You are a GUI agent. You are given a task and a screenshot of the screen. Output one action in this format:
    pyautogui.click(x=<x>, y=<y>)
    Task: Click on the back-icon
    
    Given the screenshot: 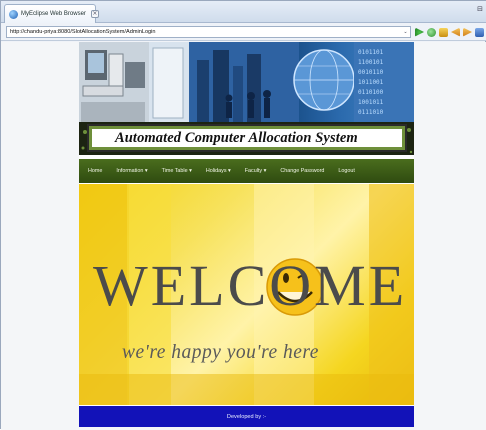 What is the action you would take?
    pyautogui.click(x=455, y=32)
    